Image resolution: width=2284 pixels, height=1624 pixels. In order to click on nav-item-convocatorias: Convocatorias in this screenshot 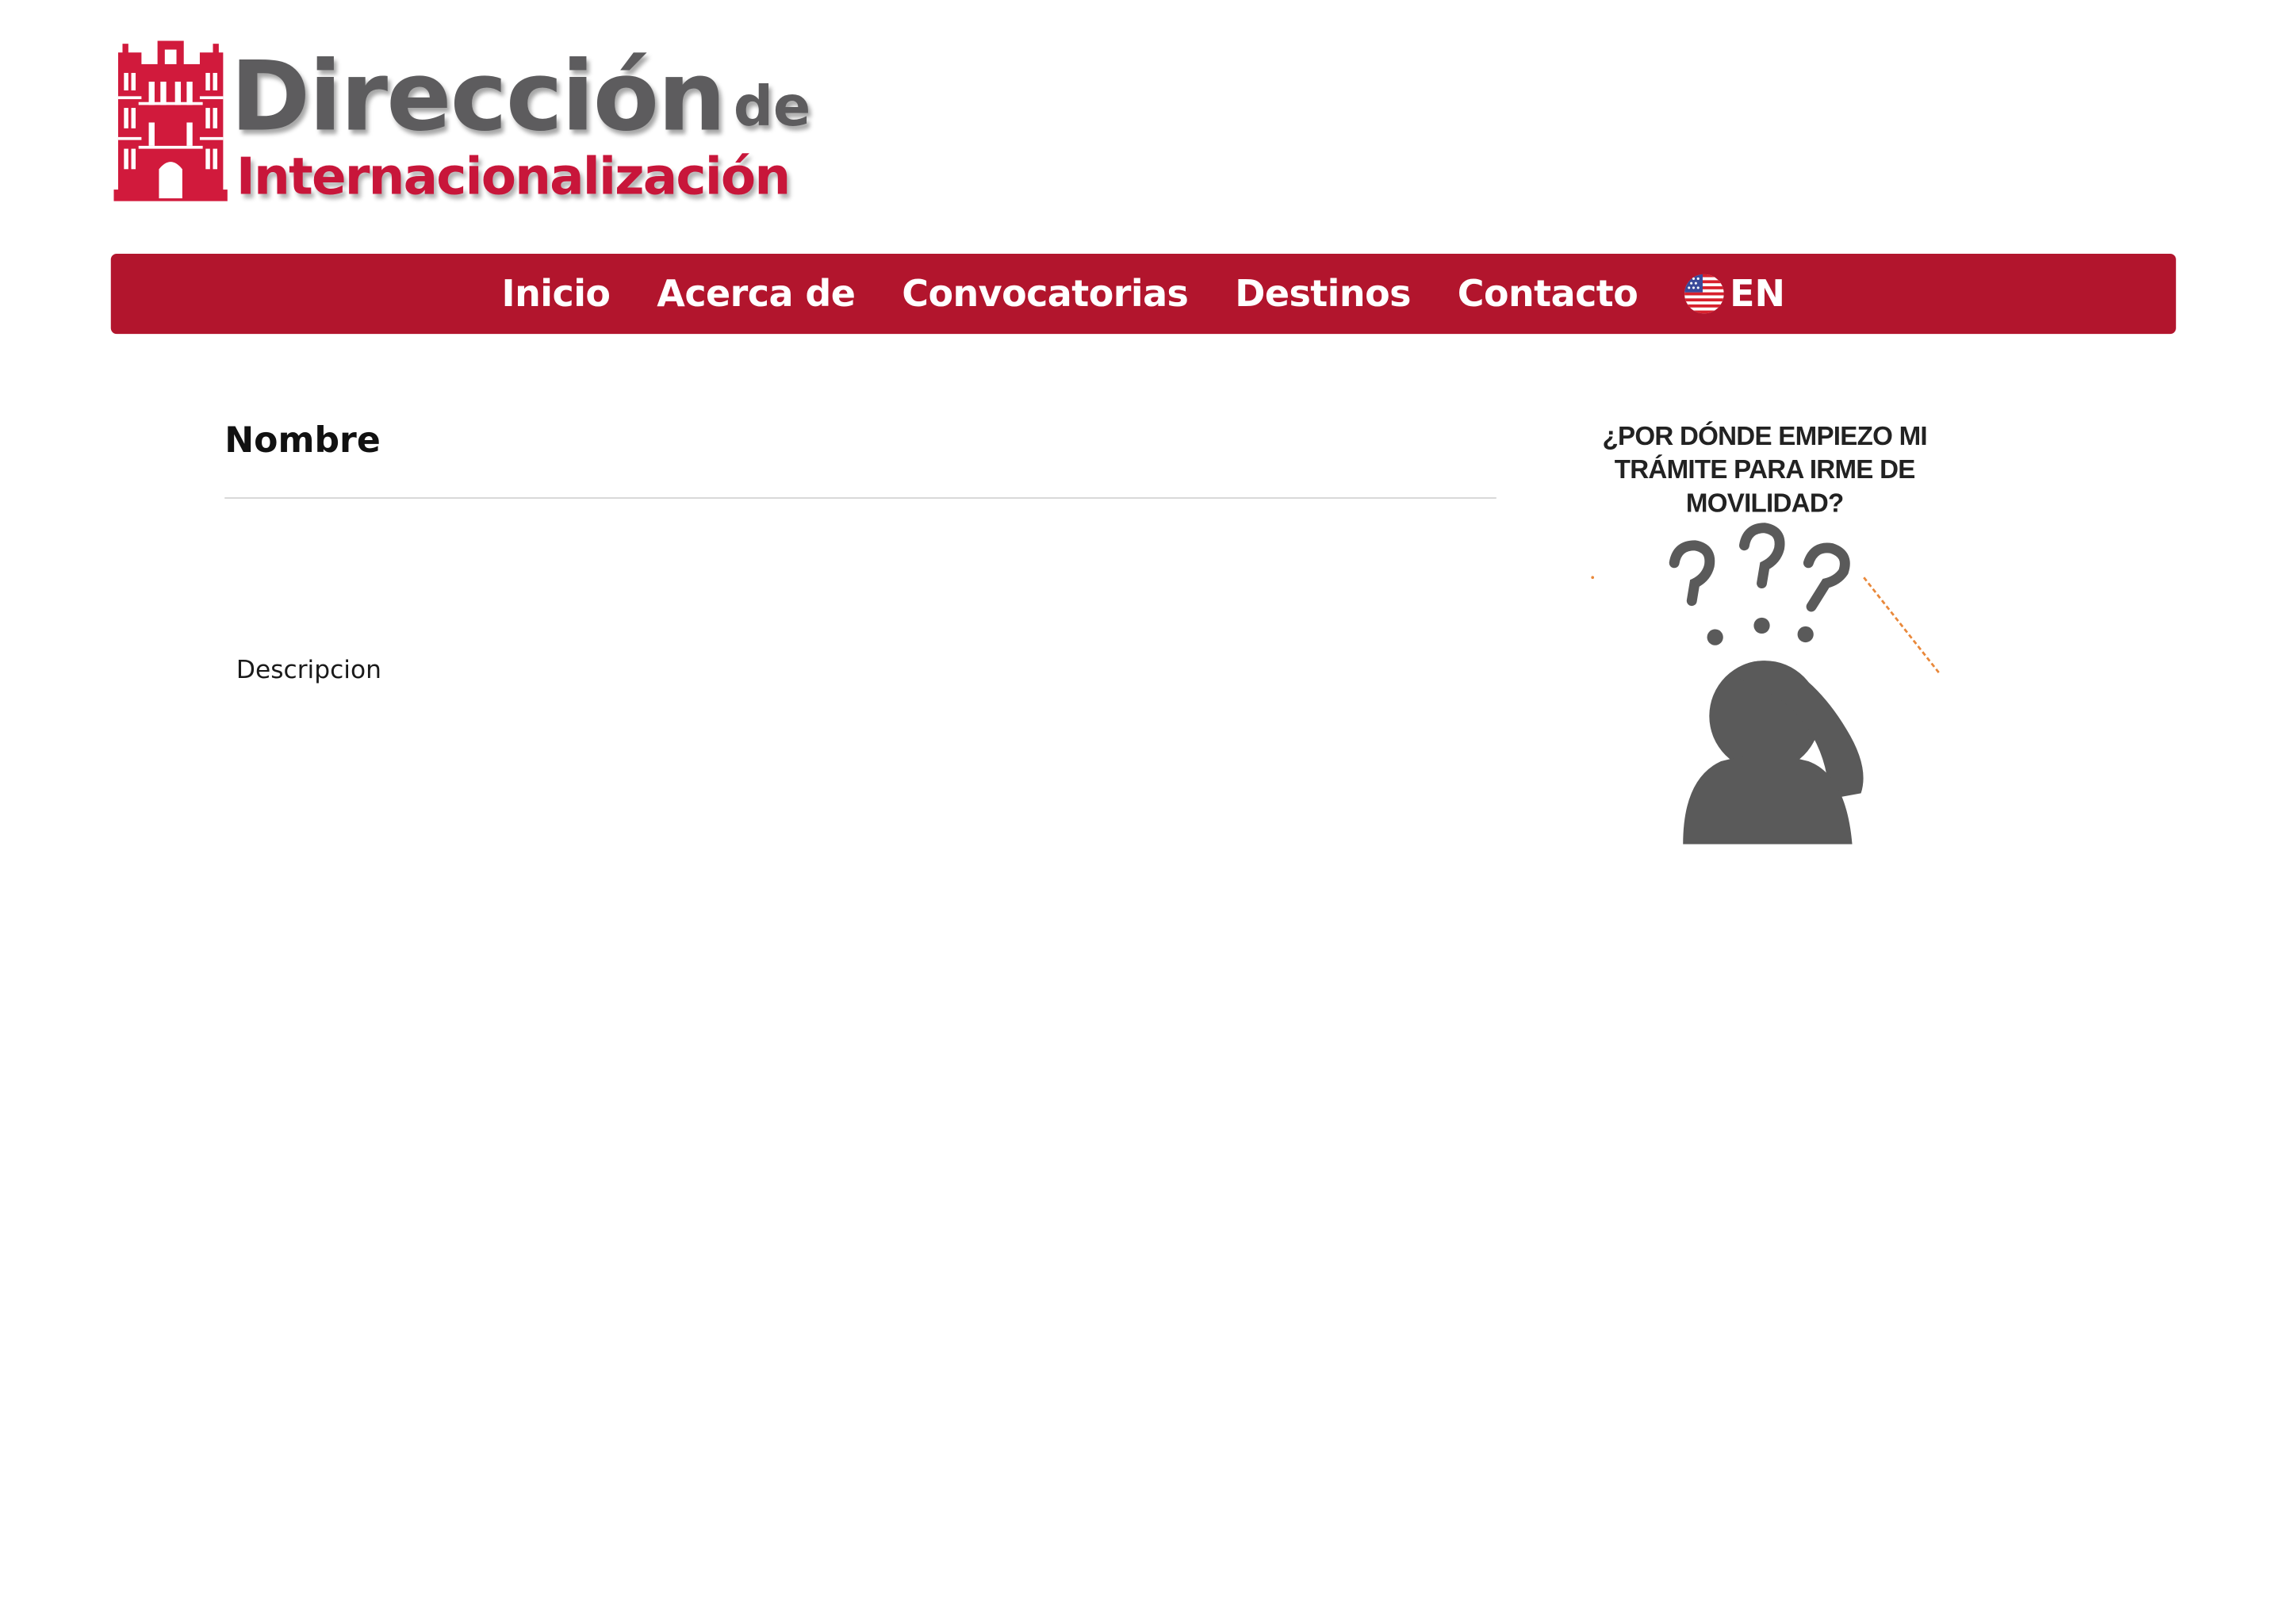, I will do `click(1045, 294)`.